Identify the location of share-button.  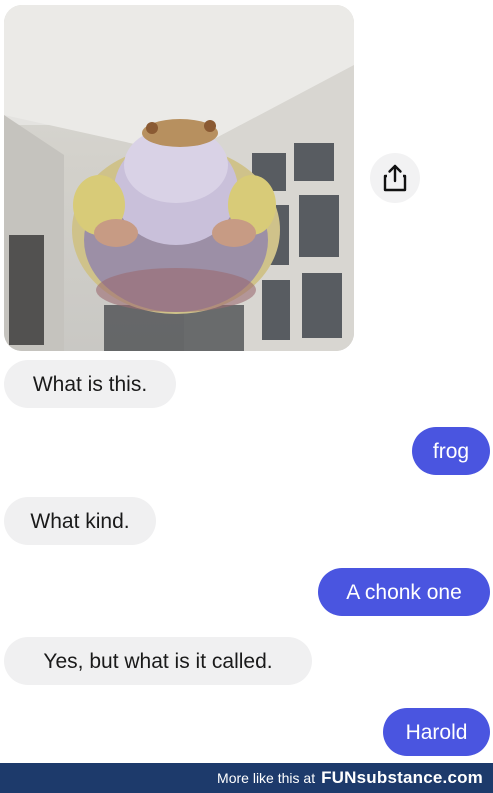
(395, 178).